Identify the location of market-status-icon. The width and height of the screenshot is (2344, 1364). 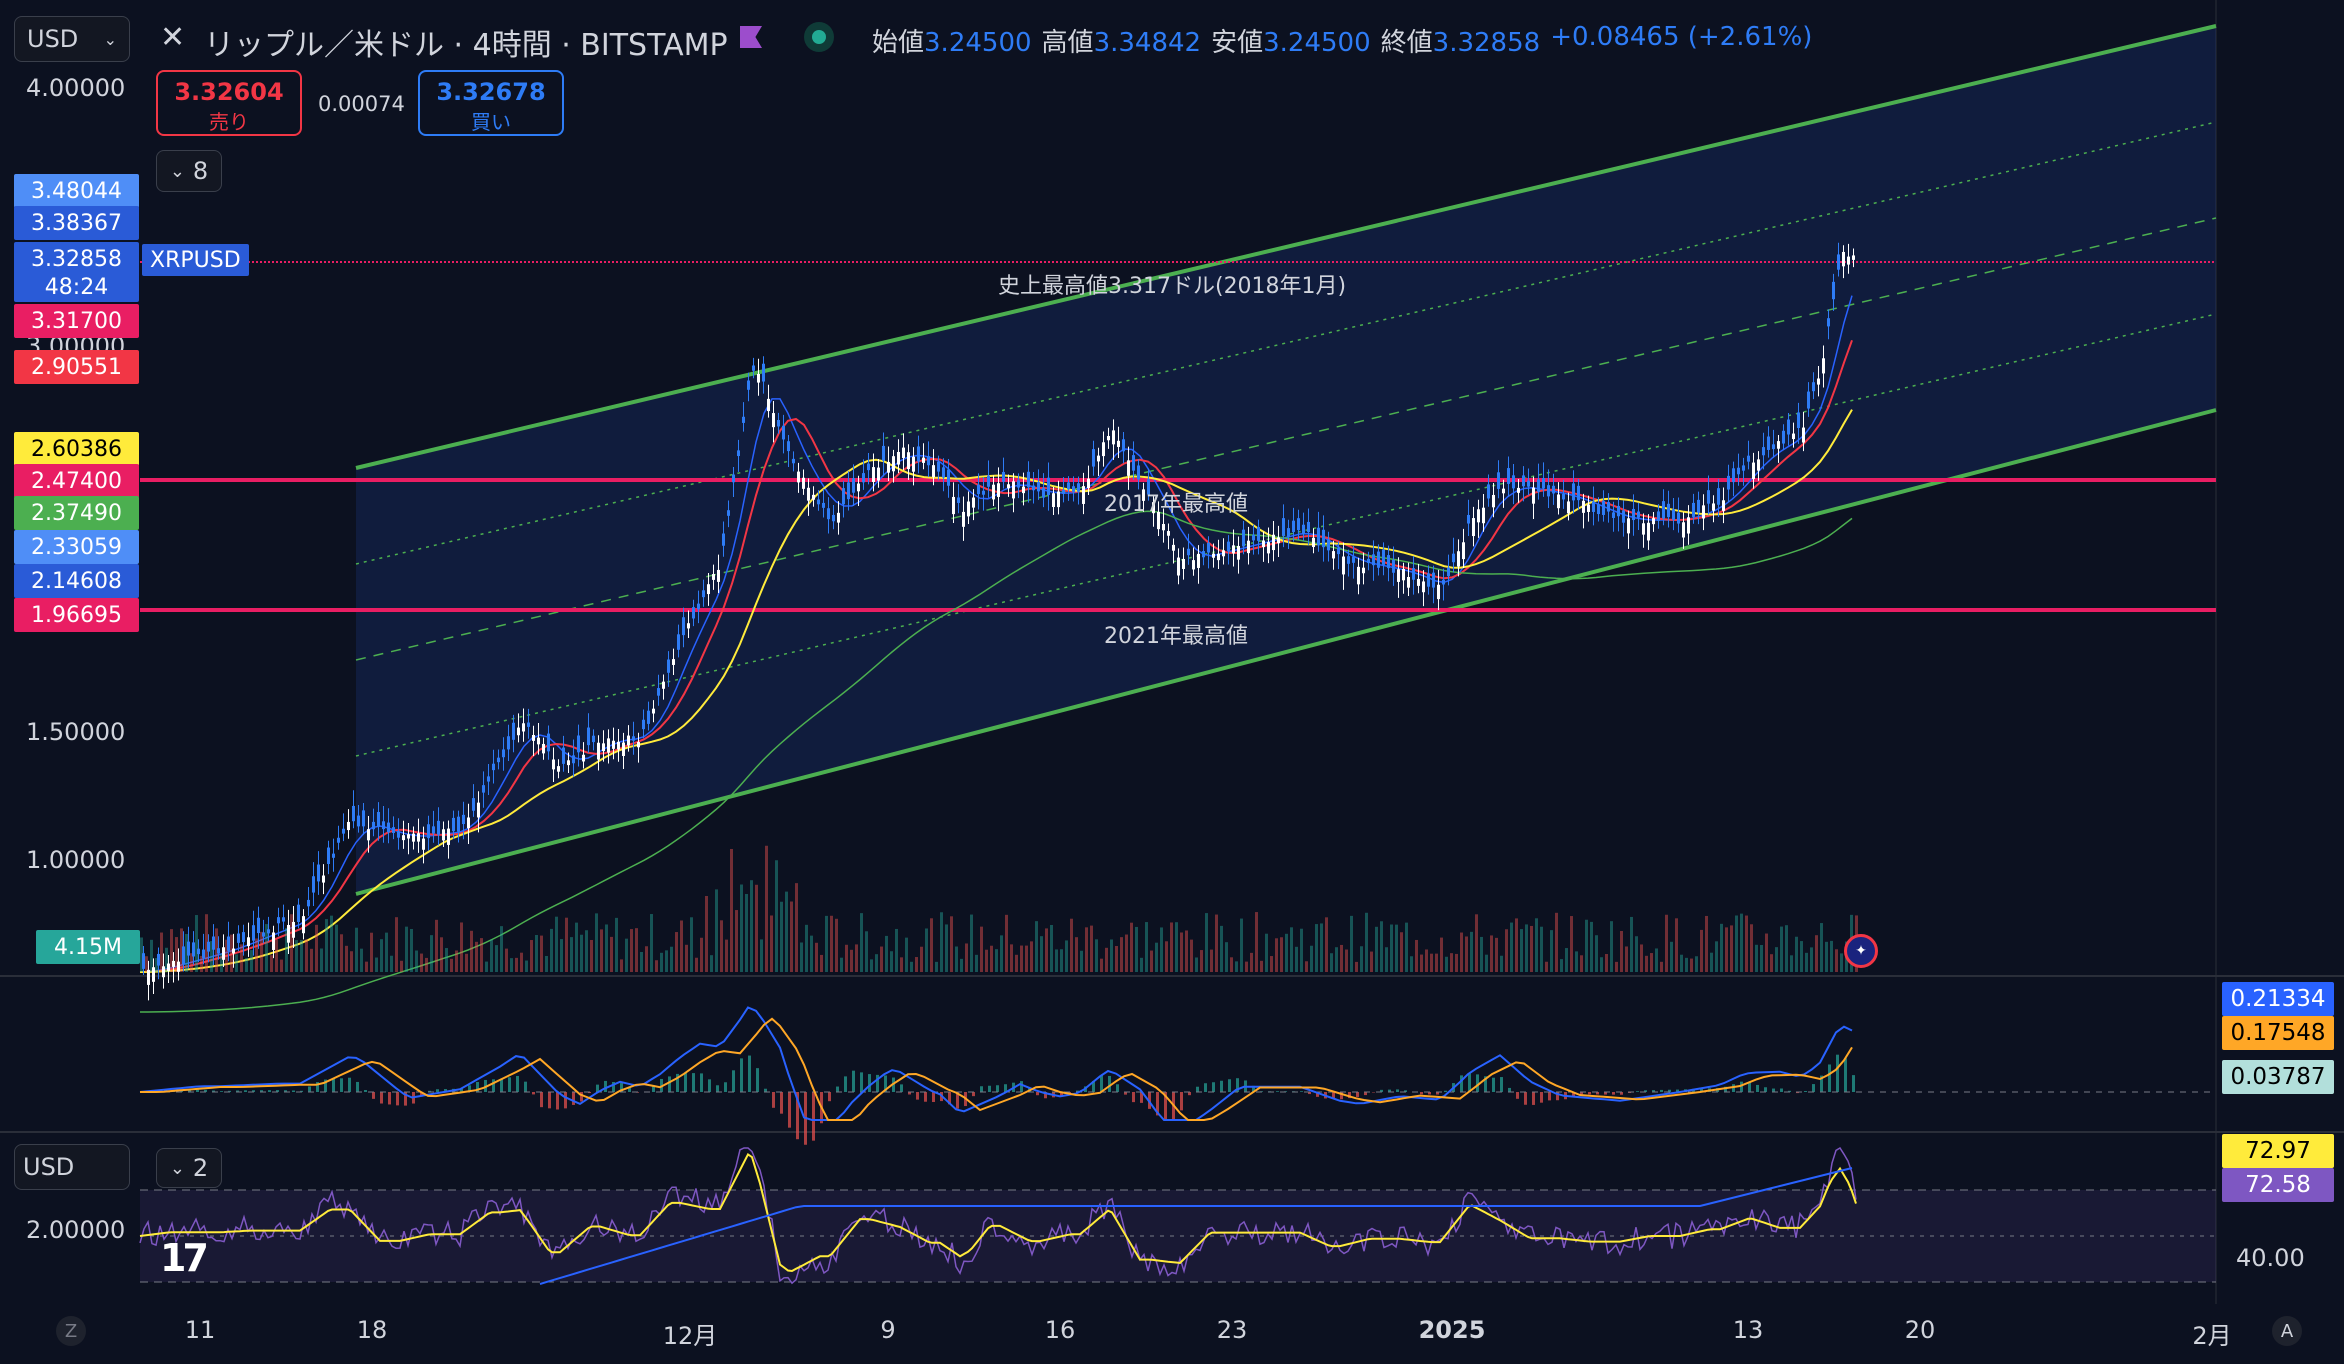
(819, 37).